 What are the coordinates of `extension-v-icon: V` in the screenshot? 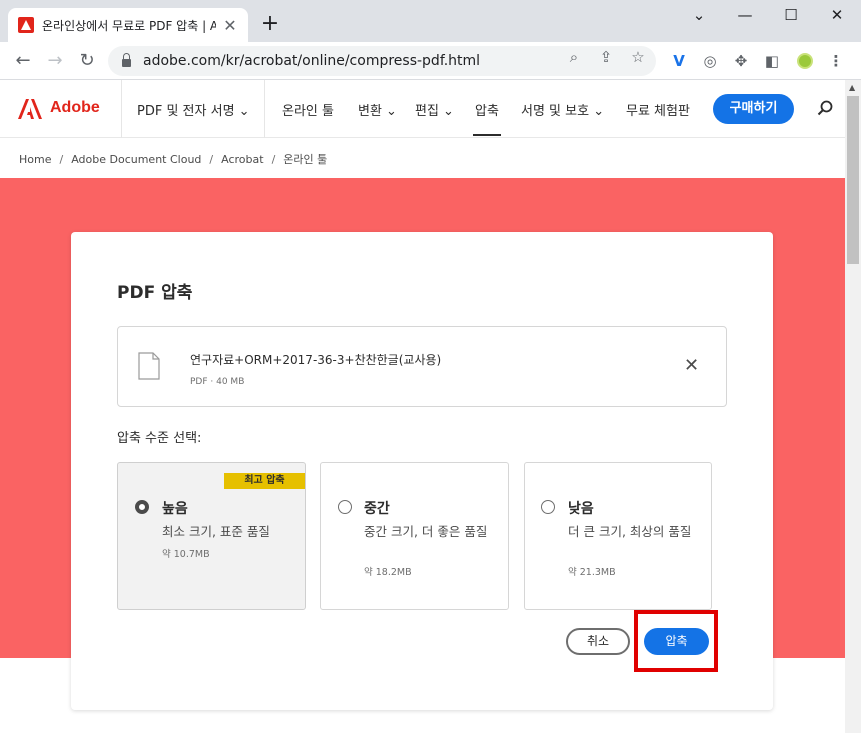 It's located at (679, 61).